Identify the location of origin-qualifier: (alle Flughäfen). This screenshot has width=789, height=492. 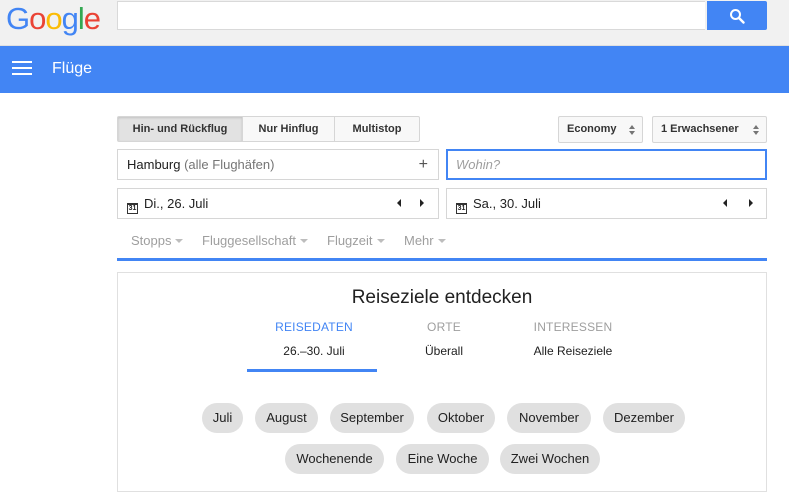
(229, 164).